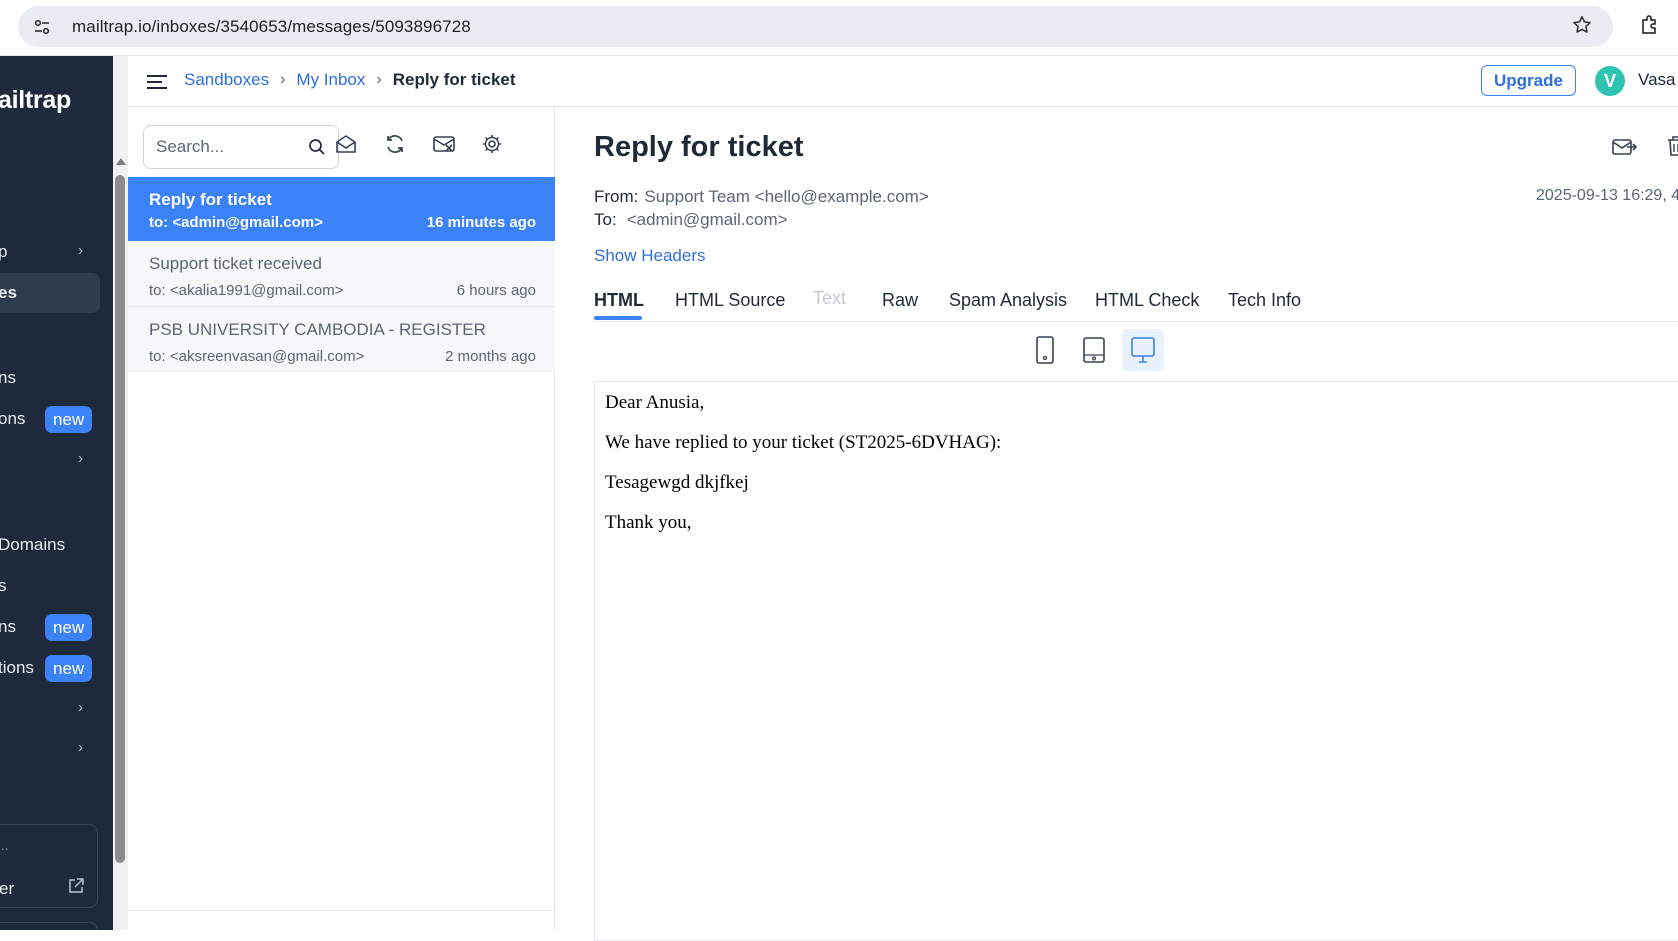 The width and height of the screenshot is (1678, 941). Describe the element at coordinates (900, 300) in the screenshot. I see `tab-raw: Raw` at that location.